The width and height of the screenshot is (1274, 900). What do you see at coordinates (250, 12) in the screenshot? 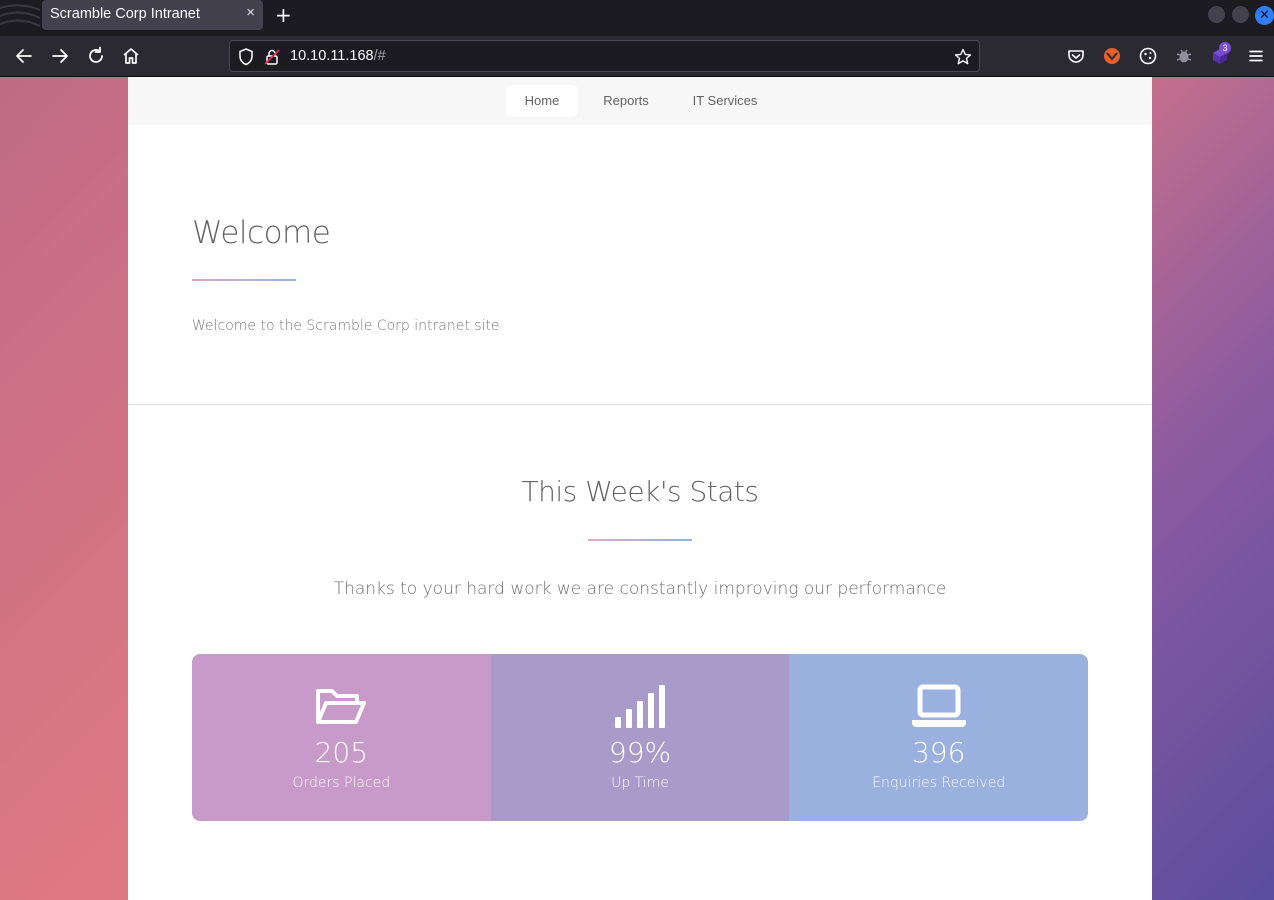
I see `tab-close-icon: ×` at bounding box center [250, 12].